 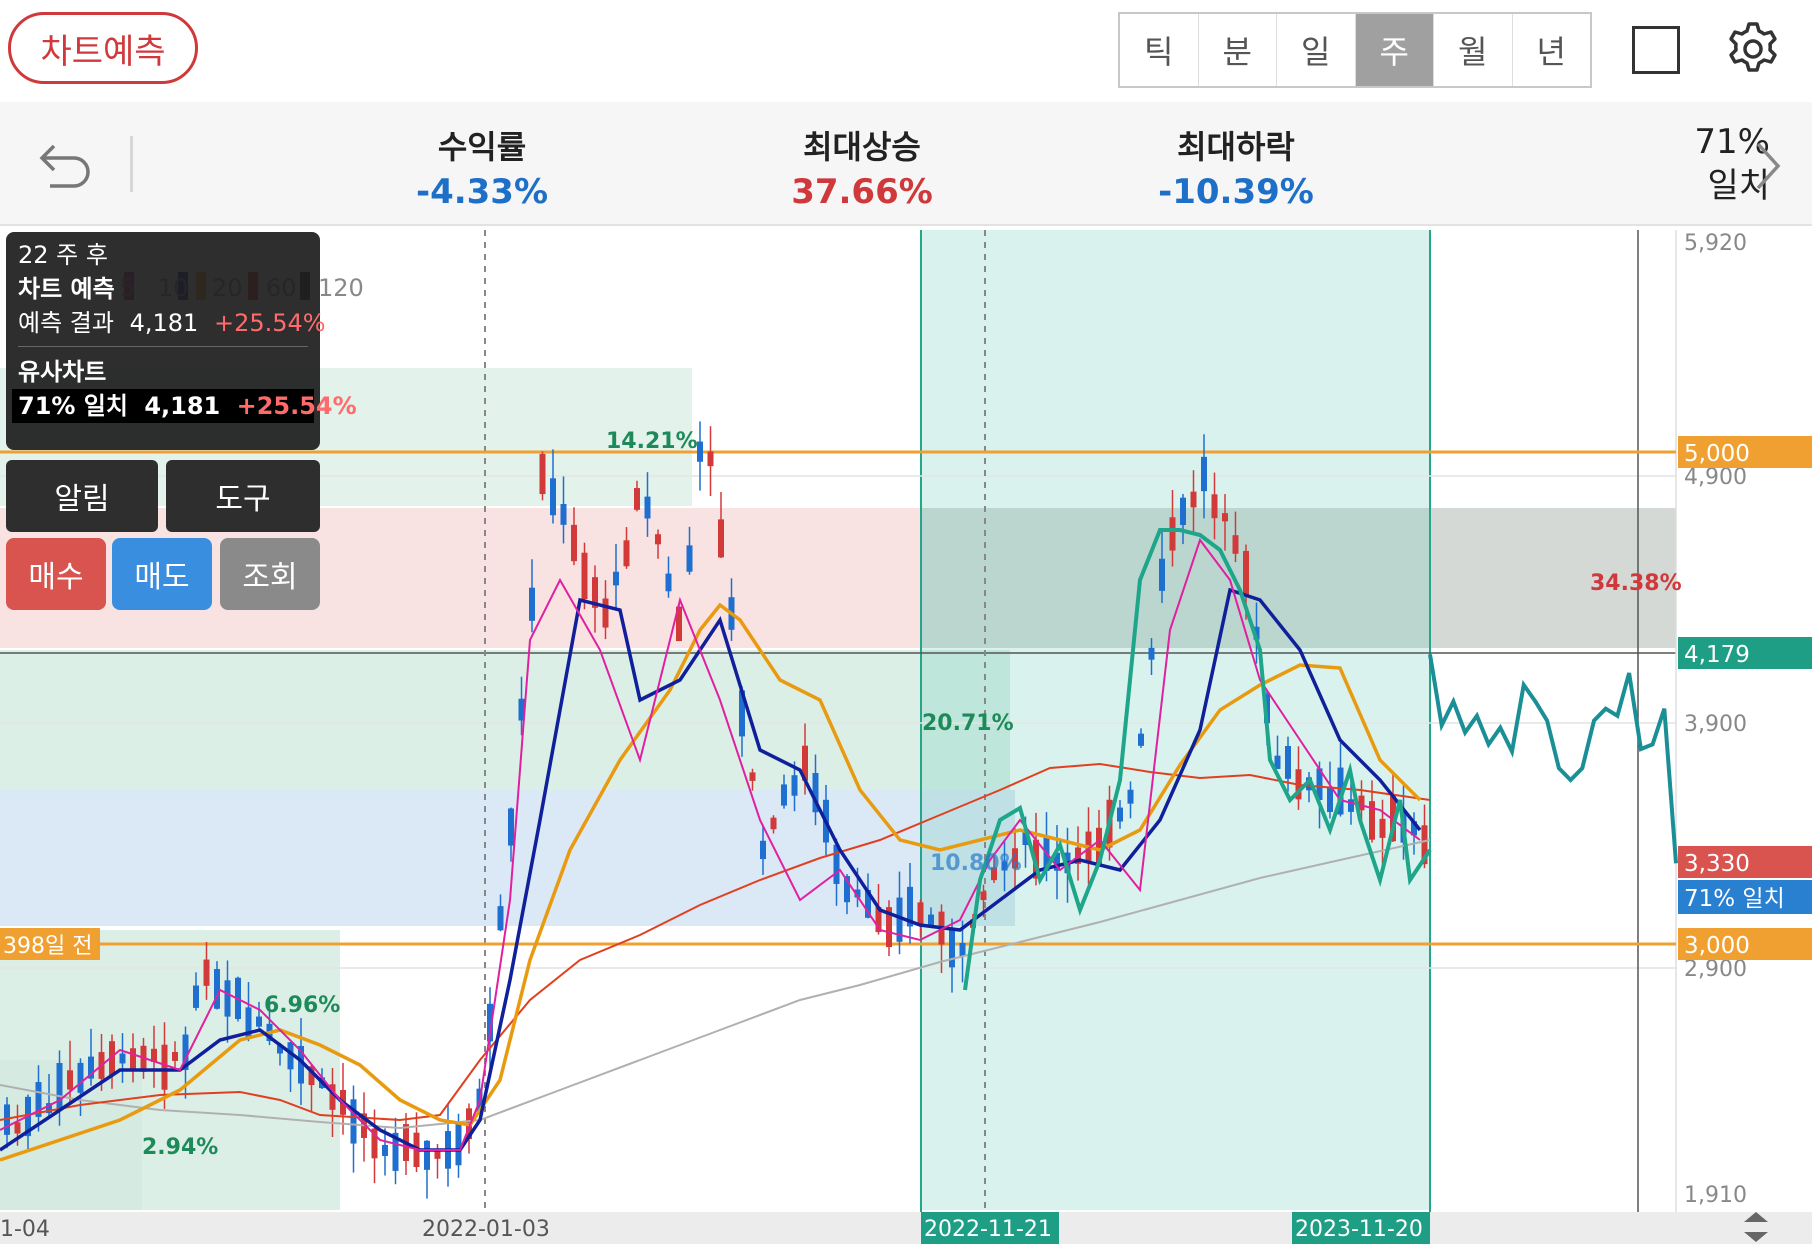 I want to click on x-tag-end-label: 2023-11-20, so click(x=1359, y=1229).